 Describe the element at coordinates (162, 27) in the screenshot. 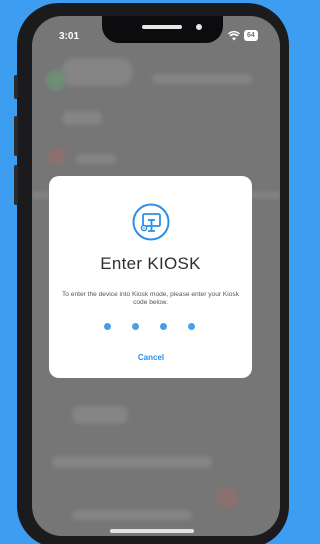

I see `speaker-grille` at that location.